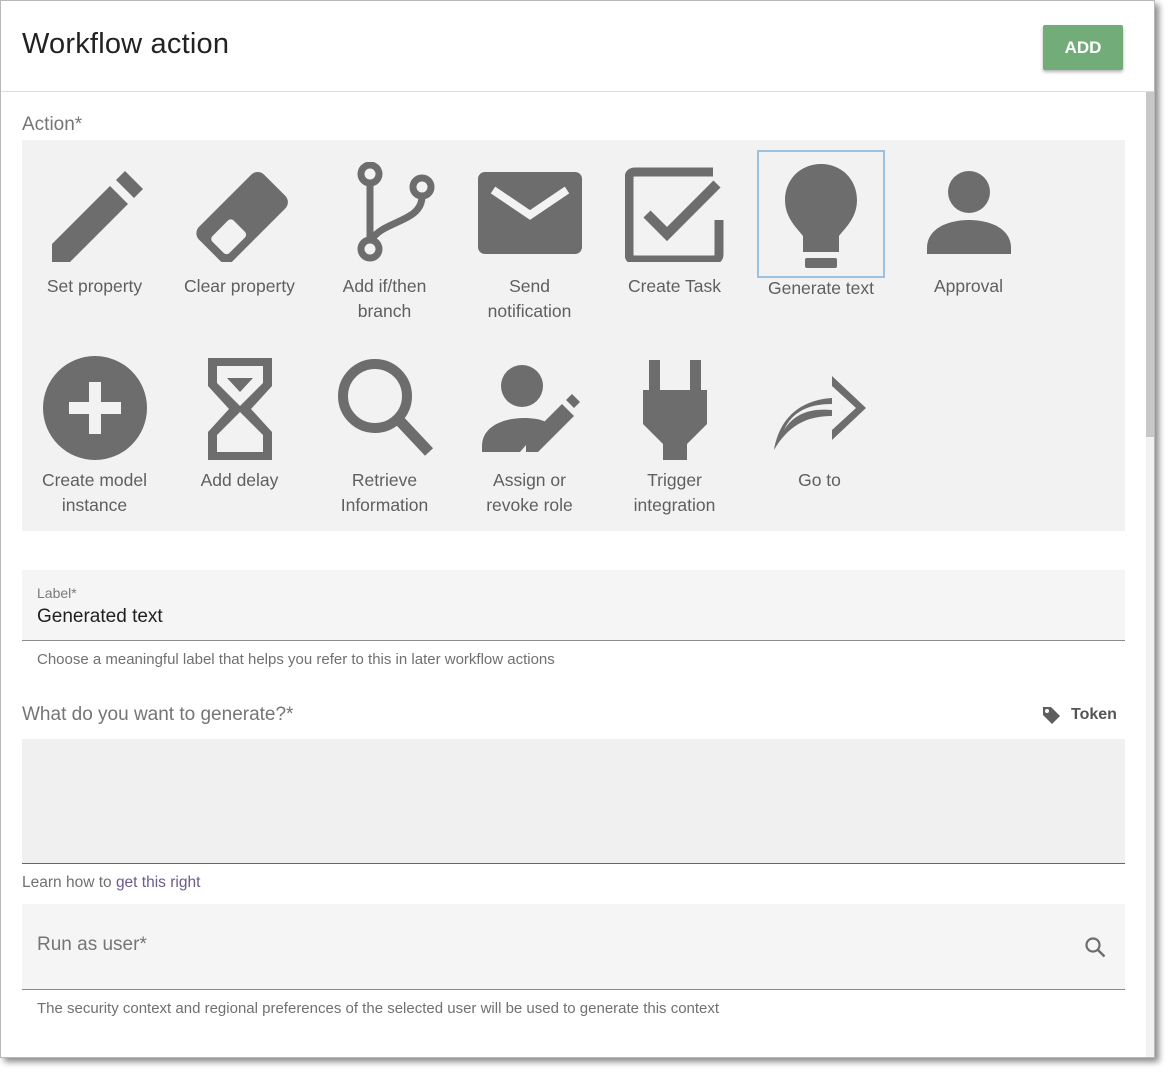 This screenshot has height=1073, width=1169. What do you see at coordinates (69, 882) in the screenshot?
I see `learn-prefix: Learn how to` at bounding box center [69, 882].